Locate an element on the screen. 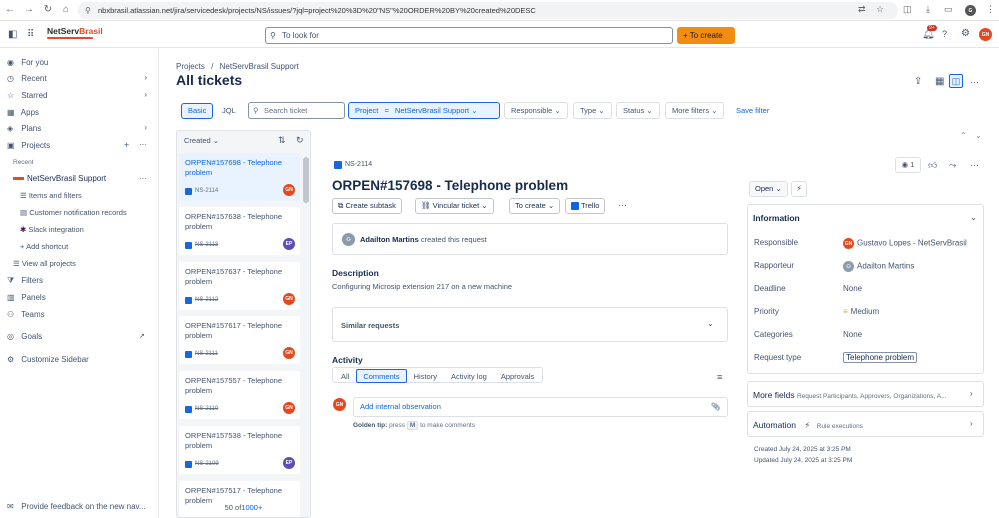 This screenshot has height=518, width=999. trello-button: Trello is located at coordinates (585, 206).